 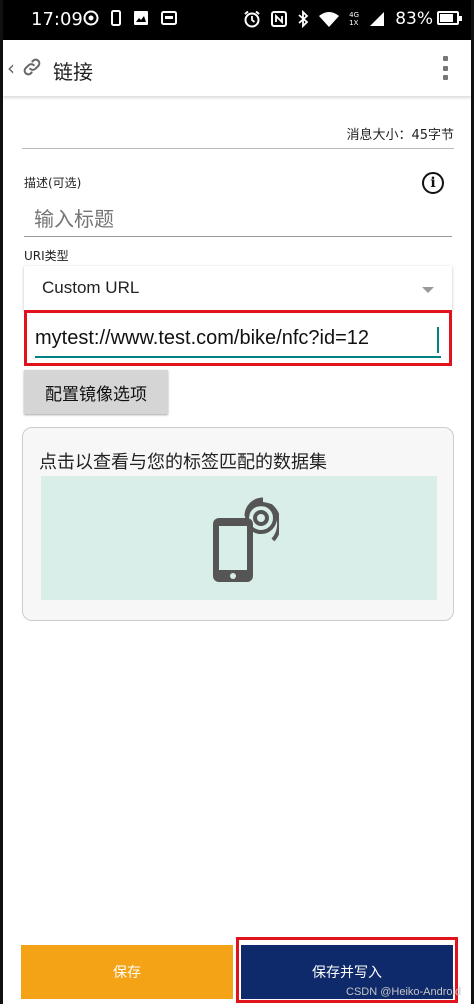 I want to click on frame-left-edge, so click(x=1, y=502).